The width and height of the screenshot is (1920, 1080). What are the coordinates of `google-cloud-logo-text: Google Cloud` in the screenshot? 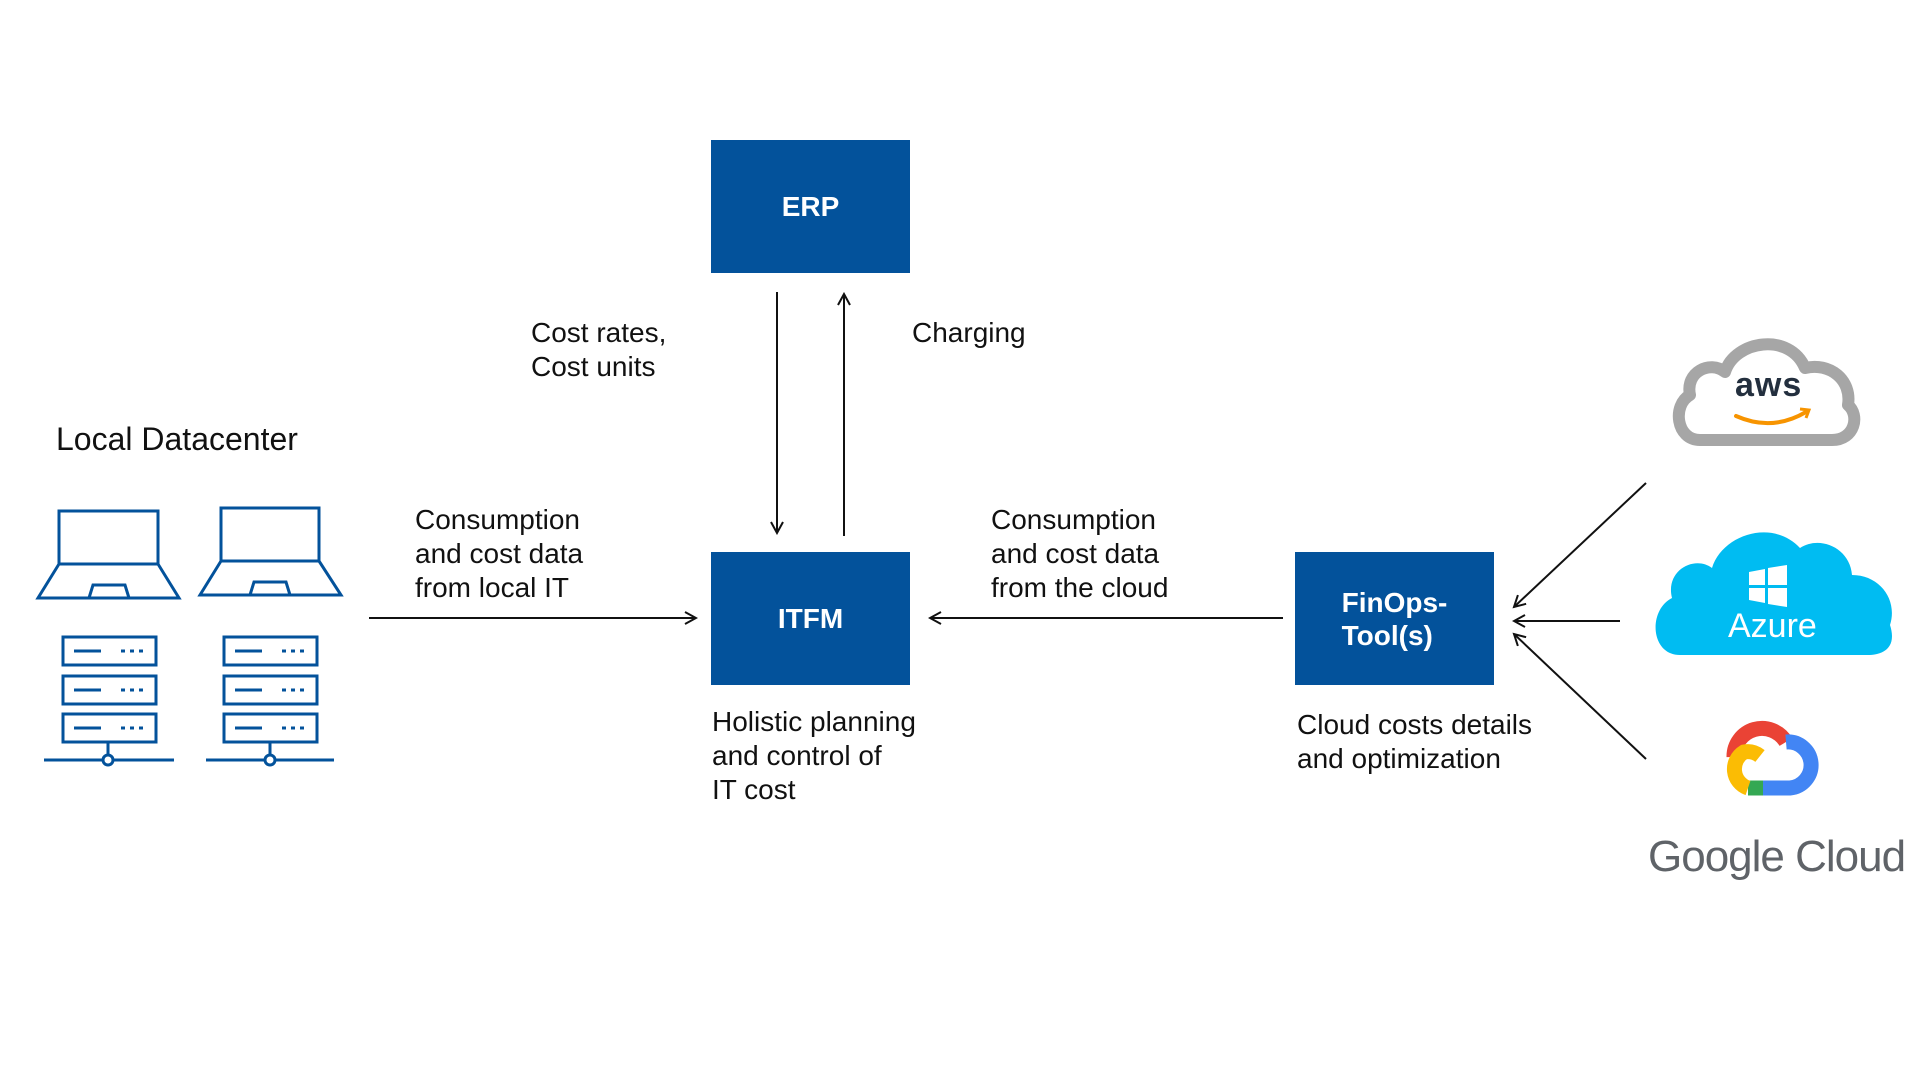 It's located at (1777, 856).